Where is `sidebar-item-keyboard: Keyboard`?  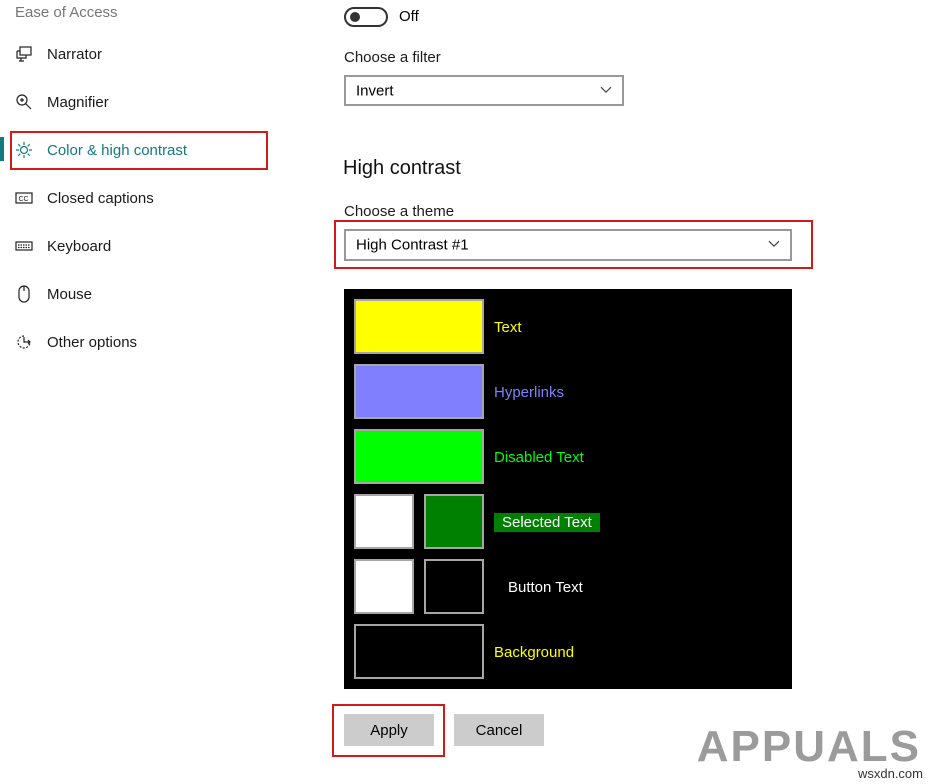 sidebar-item-keyboard: Keyboard is located at coordinates (140, 246).